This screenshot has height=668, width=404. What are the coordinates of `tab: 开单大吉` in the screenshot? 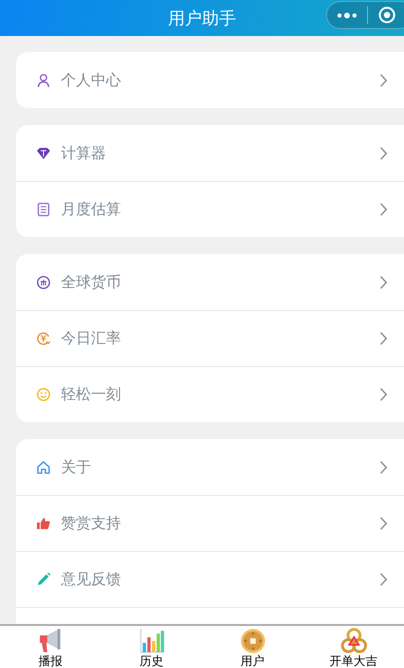 It's located at (353, 647).